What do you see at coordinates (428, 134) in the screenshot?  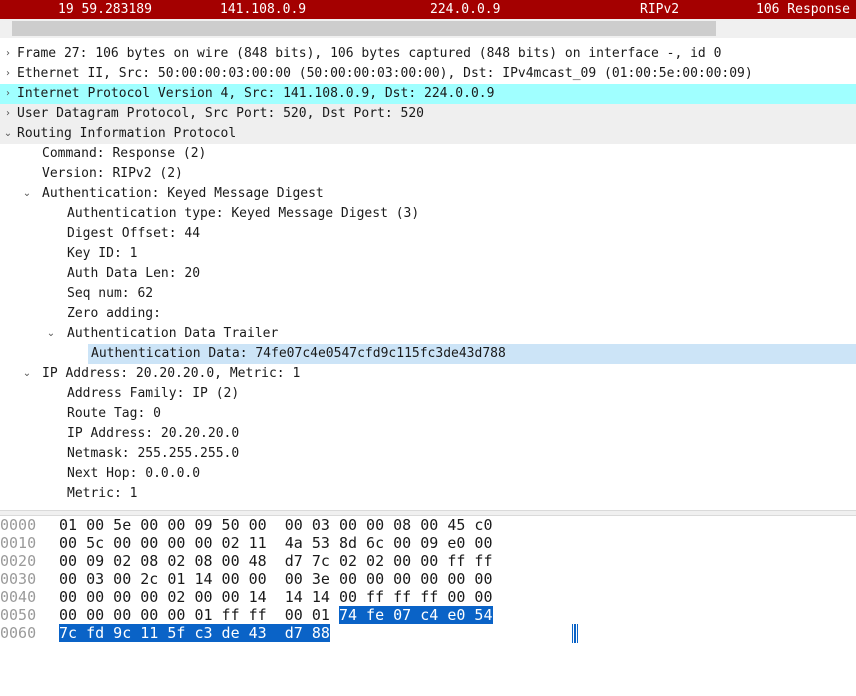 I see `tree-item-rip: ⌄ Routing Information Protocol` at bounding box center [428, 134].